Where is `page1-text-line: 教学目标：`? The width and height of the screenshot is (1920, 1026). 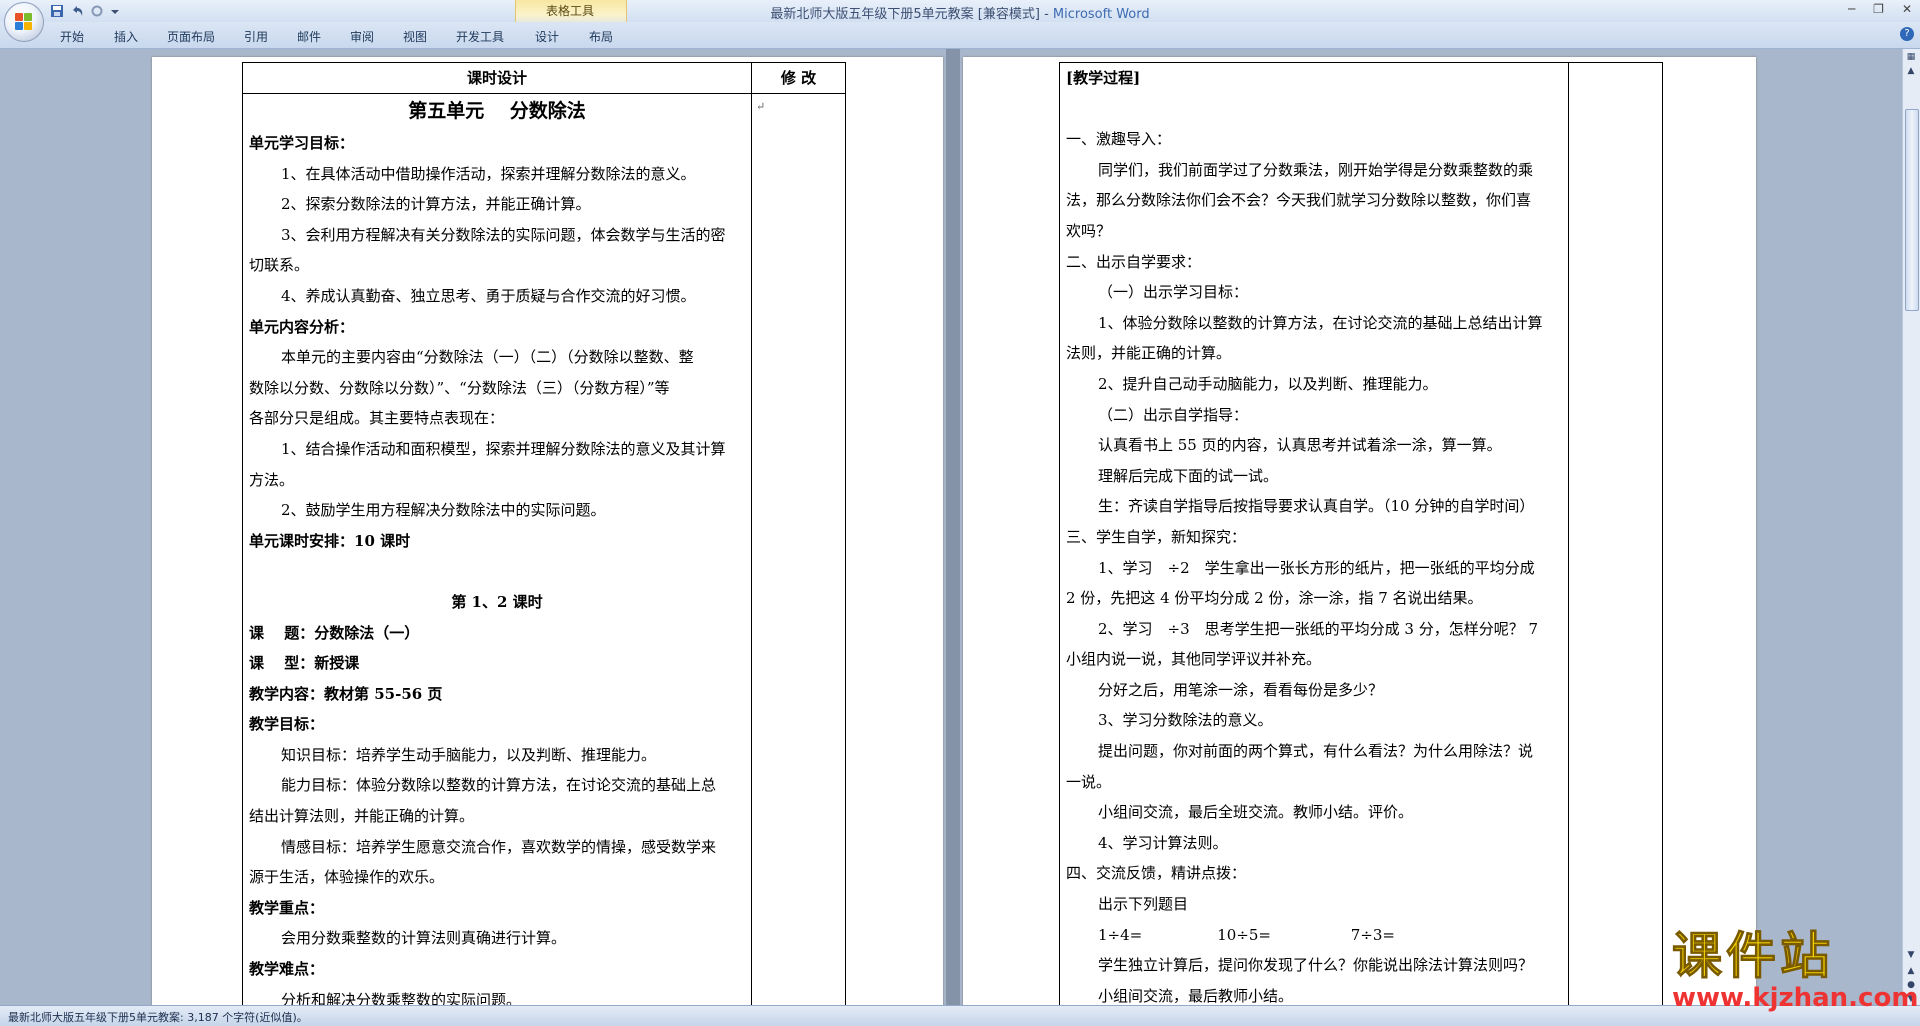
page1-text-line: 教学目标： is located at coordinates (287, 724).